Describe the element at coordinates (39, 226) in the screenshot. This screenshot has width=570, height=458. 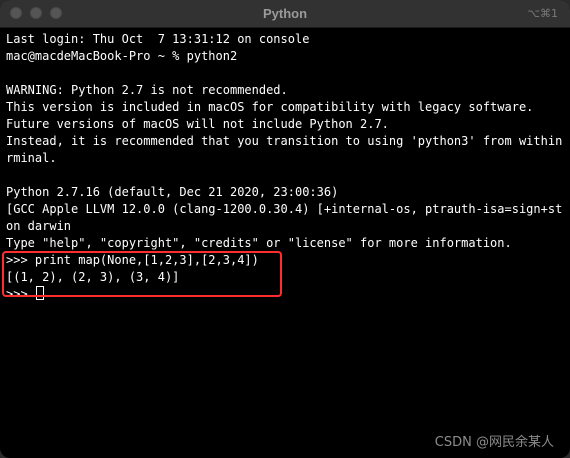
I see `terminal-line-compiler-info-wrap: on darwin` at that location.